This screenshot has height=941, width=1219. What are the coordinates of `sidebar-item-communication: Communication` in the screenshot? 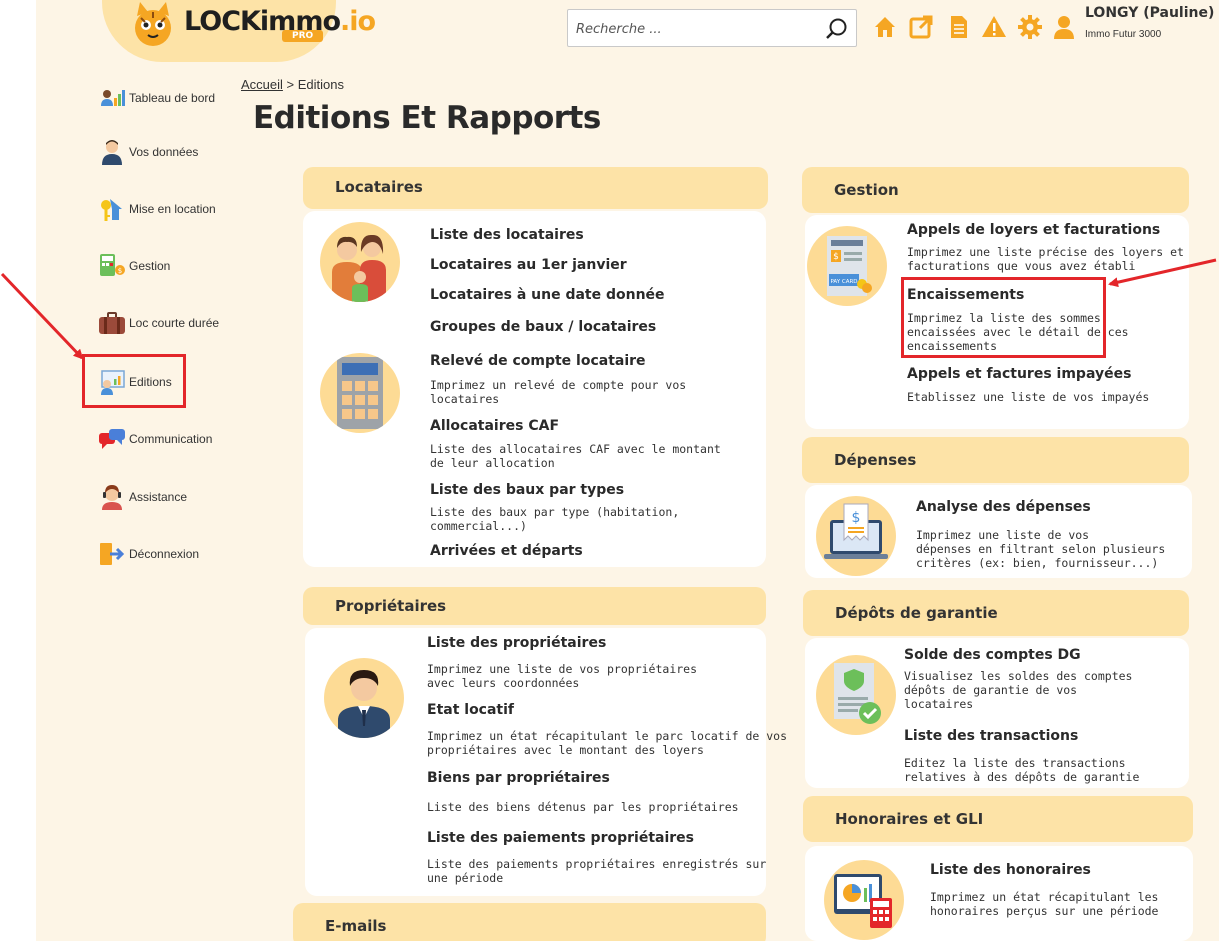 It's located at (155, 439).